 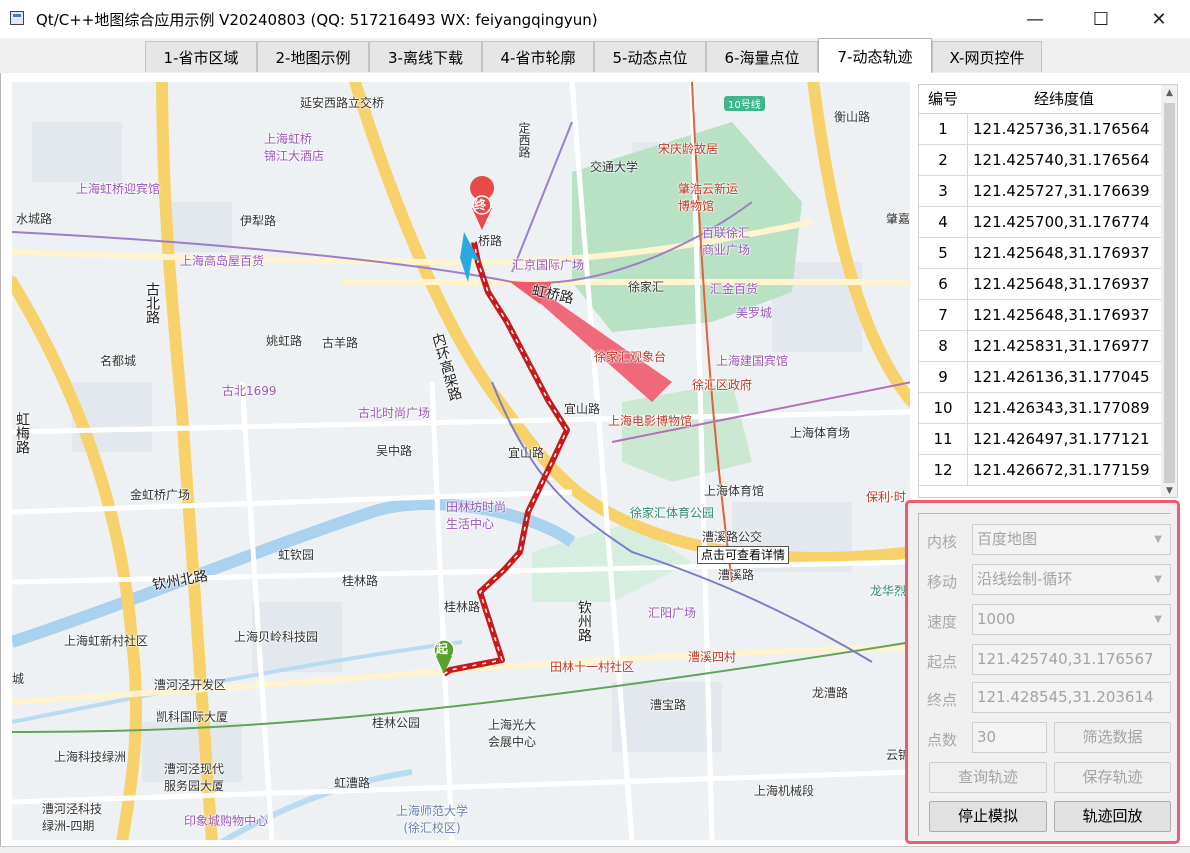 I want to click on cell-coord: 121.426343,31.177089, so click(x=1061, y=408).